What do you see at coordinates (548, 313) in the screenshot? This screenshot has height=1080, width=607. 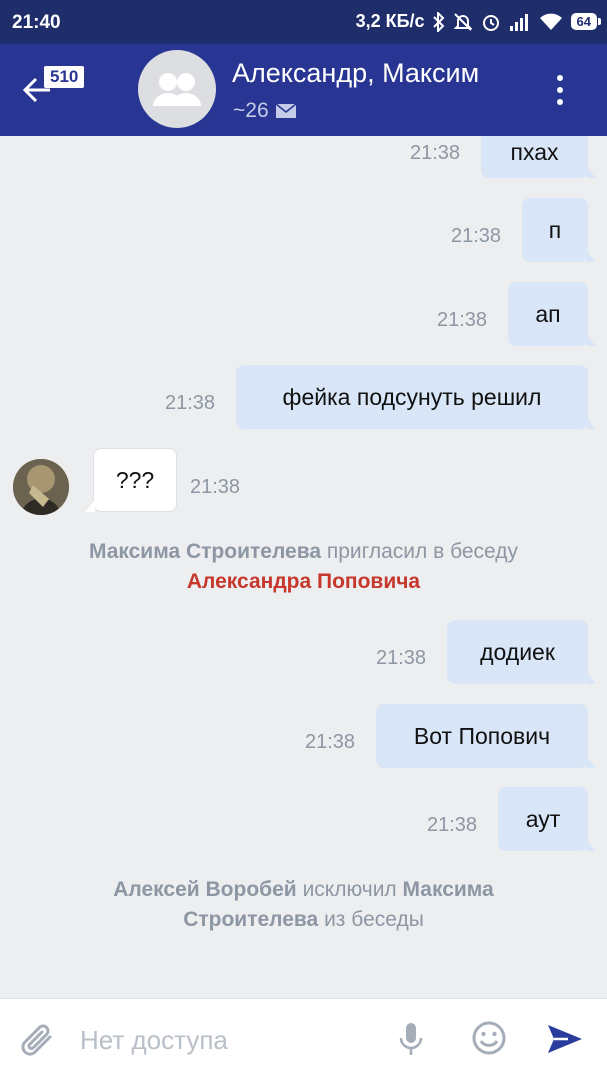 I see `message-text: ап` at bounding box center [548, 313].